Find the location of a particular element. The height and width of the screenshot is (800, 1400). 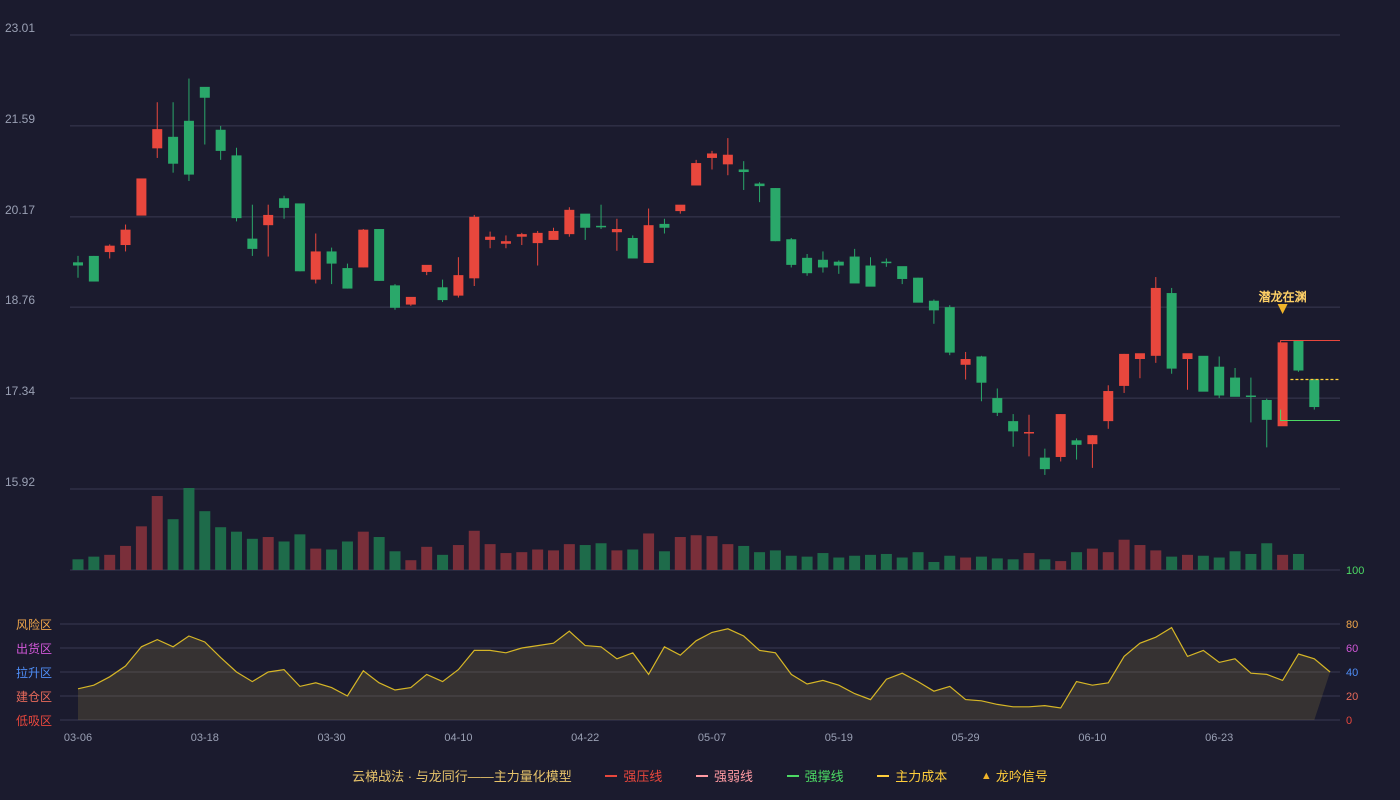

indicator-zone-label: 低吸区 is located at coordinates (34, 721).